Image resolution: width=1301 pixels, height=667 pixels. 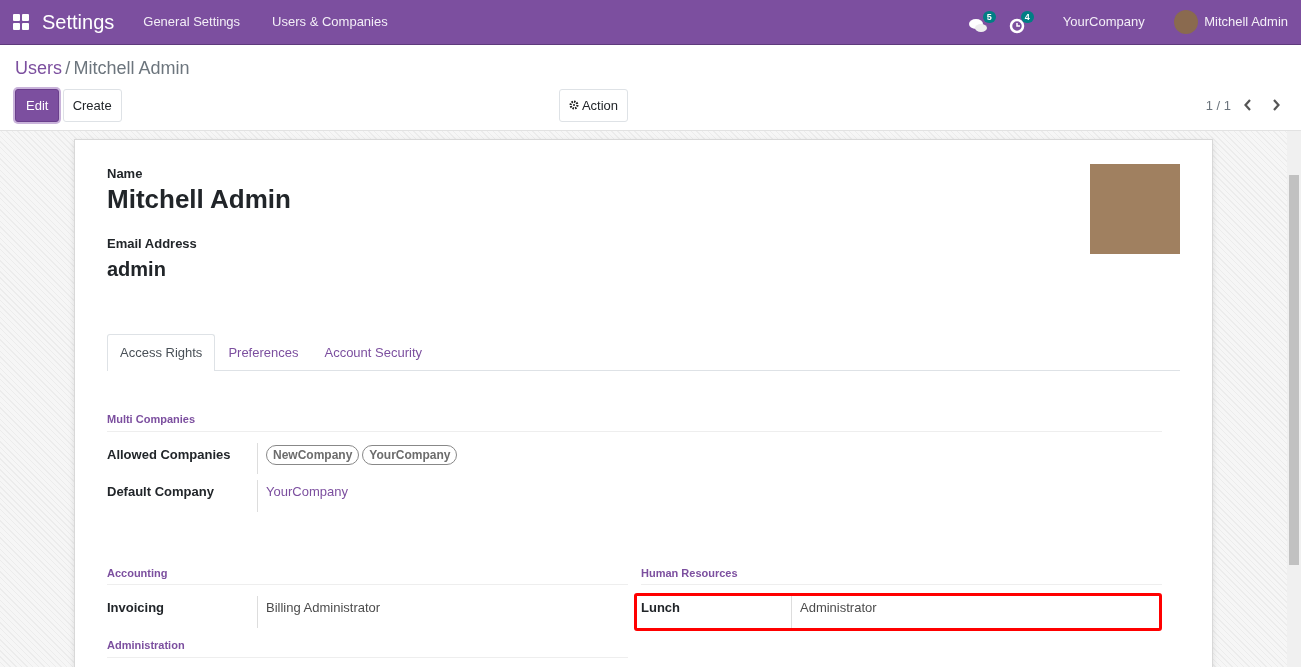 I want to click on activities-button: 4, so click(x=1021, y=22).